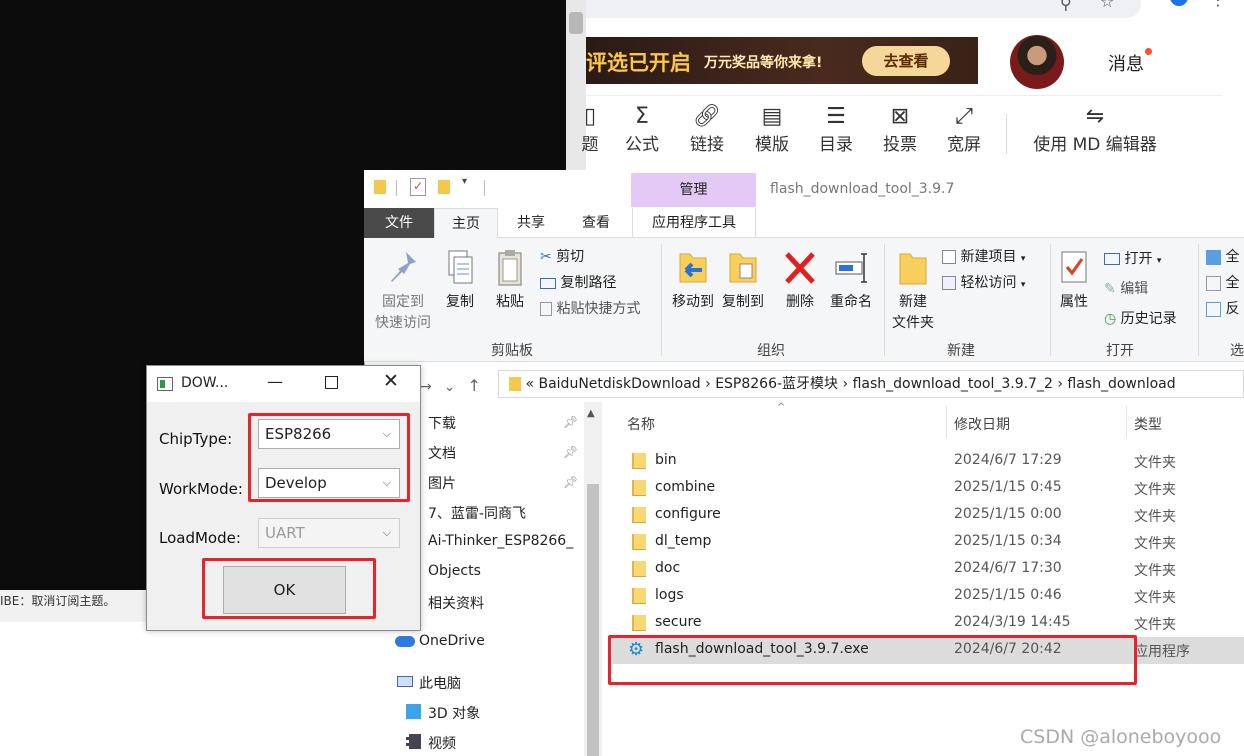 The image size is (1244, 756). I want to click on copy-to-button: 复制到, so click(743, 280).